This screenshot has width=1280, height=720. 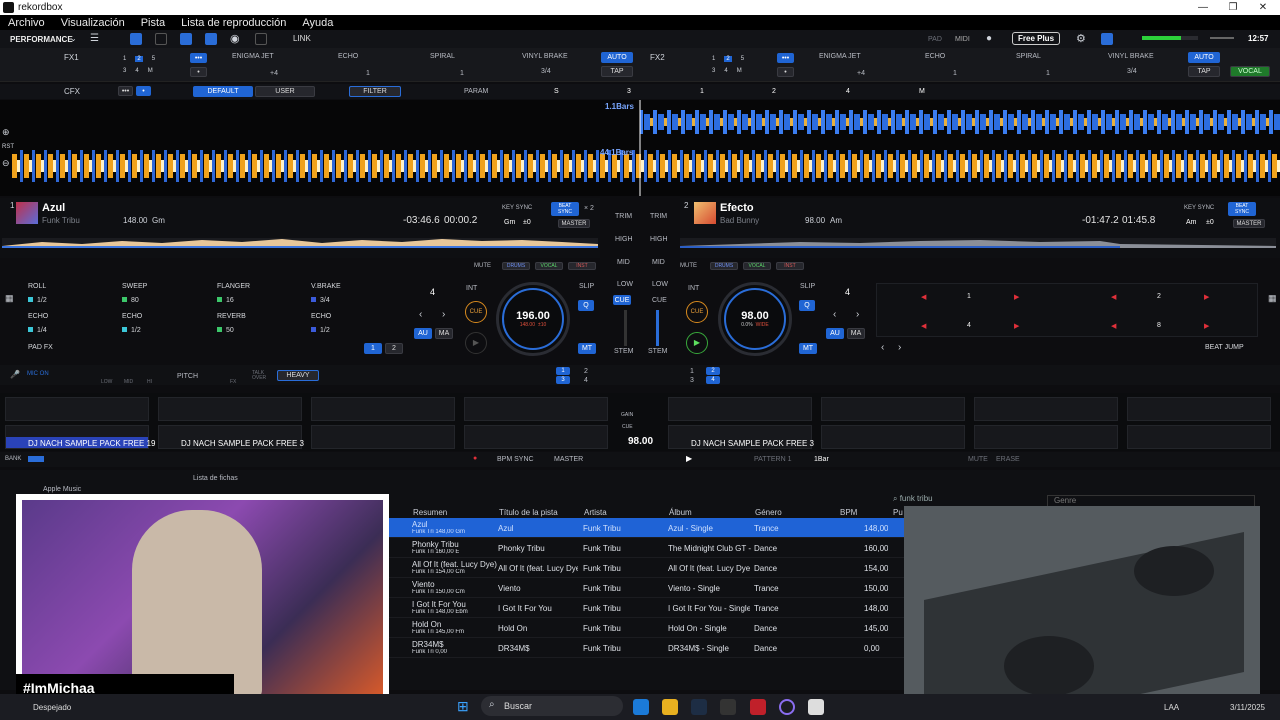 I want to click on chevron-down-icon: ⌄, so click(x=73, y=38).